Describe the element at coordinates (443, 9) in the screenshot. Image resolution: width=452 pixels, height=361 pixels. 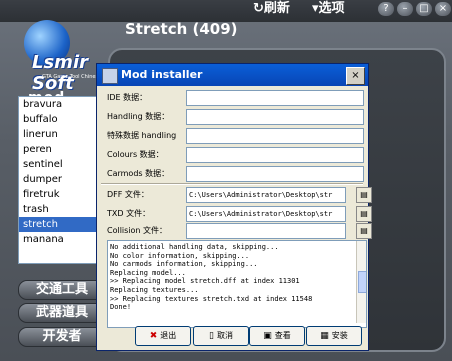
I see `close-button: ×` at that location.